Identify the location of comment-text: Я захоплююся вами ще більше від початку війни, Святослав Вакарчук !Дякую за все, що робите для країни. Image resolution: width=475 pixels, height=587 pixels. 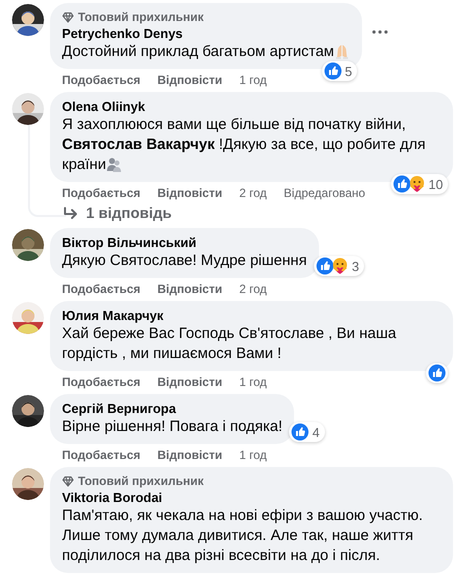
(244, 145).